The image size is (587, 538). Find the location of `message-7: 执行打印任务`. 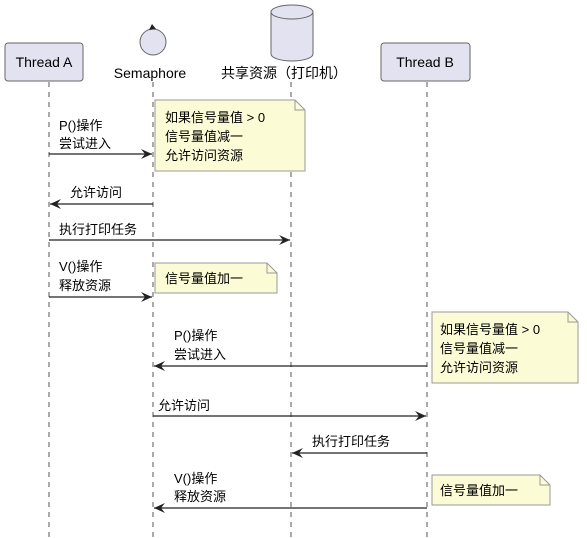

message-7: 执行打印任务 is located at coordinates (359, 446).